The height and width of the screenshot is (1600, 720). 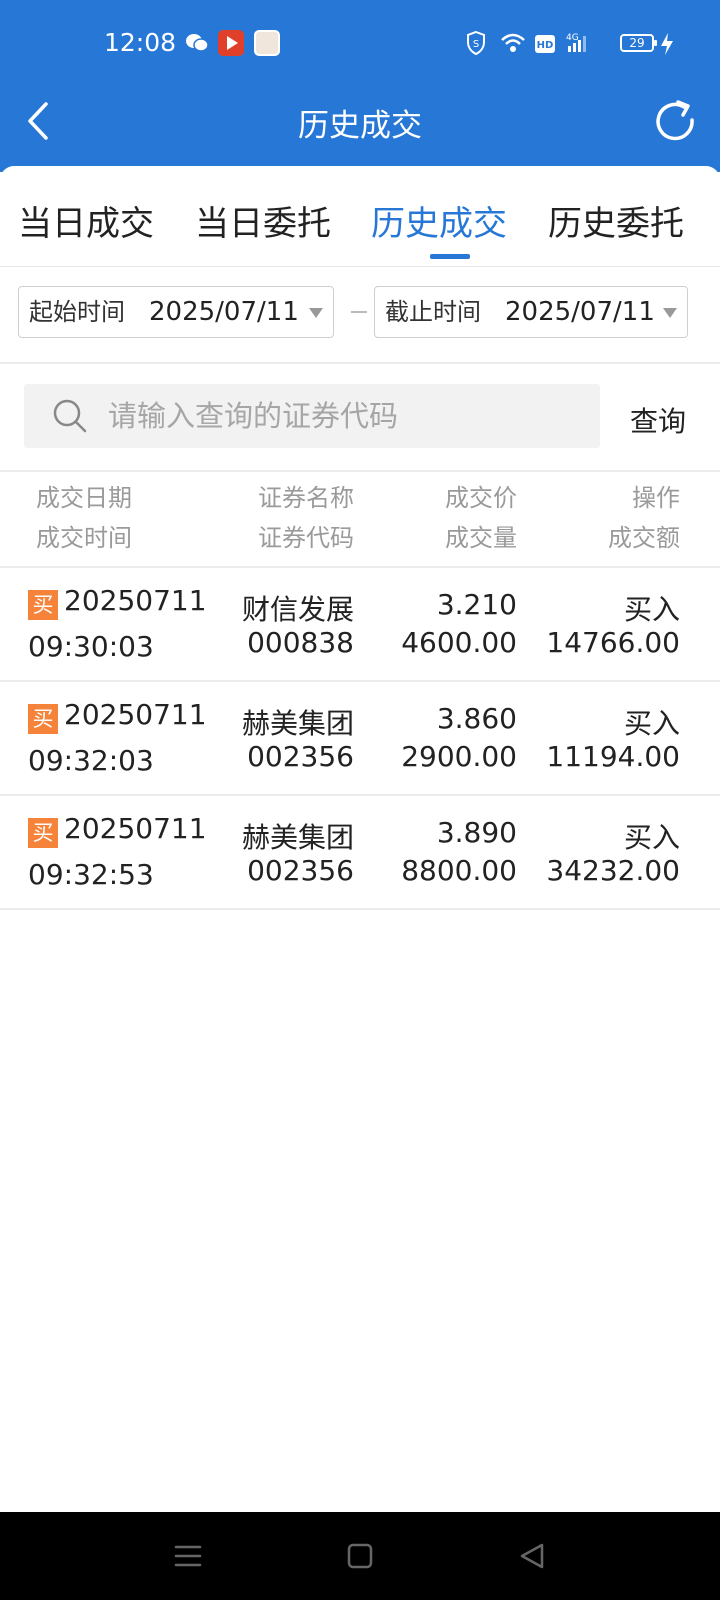 I want to click on start-date-value: 2025/07/11, so click(x=224, y=312).